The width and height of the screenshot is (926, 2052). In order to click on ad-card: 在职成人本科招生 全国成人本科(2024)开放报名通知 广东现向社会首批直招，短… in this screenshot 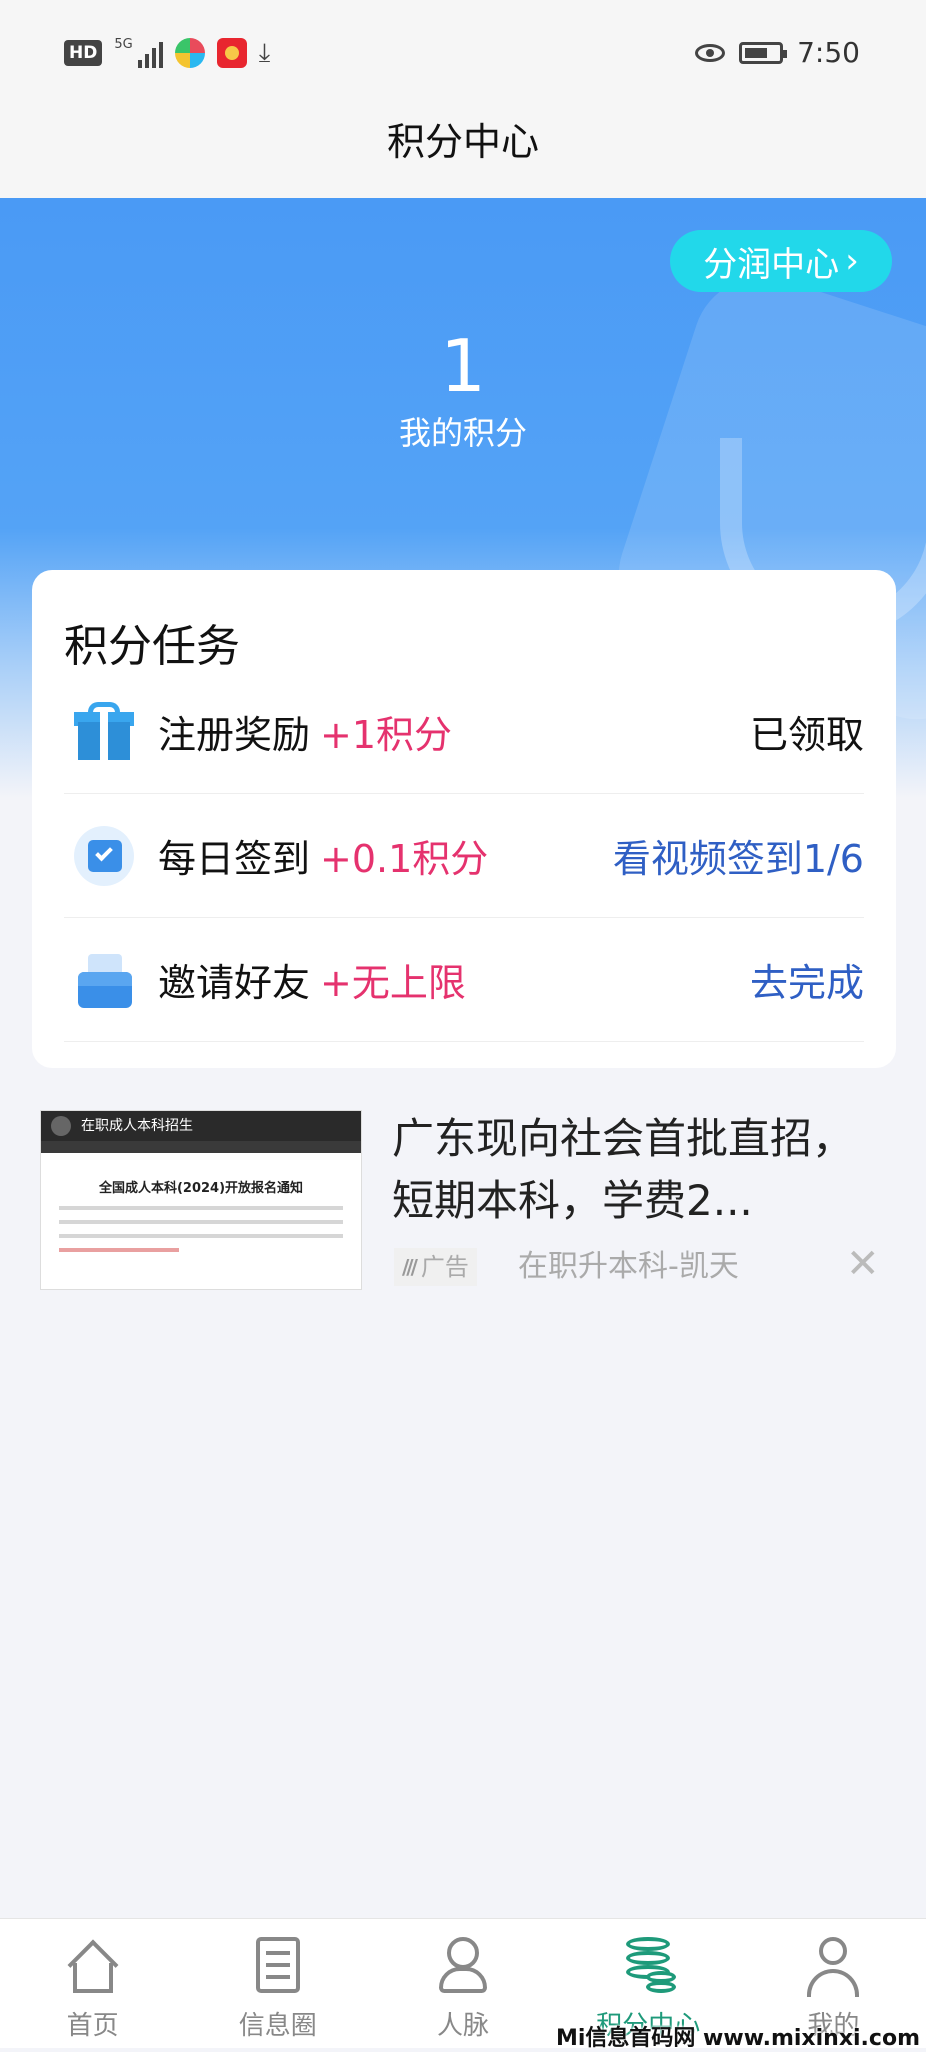, I will do `click(463, 1200)`.